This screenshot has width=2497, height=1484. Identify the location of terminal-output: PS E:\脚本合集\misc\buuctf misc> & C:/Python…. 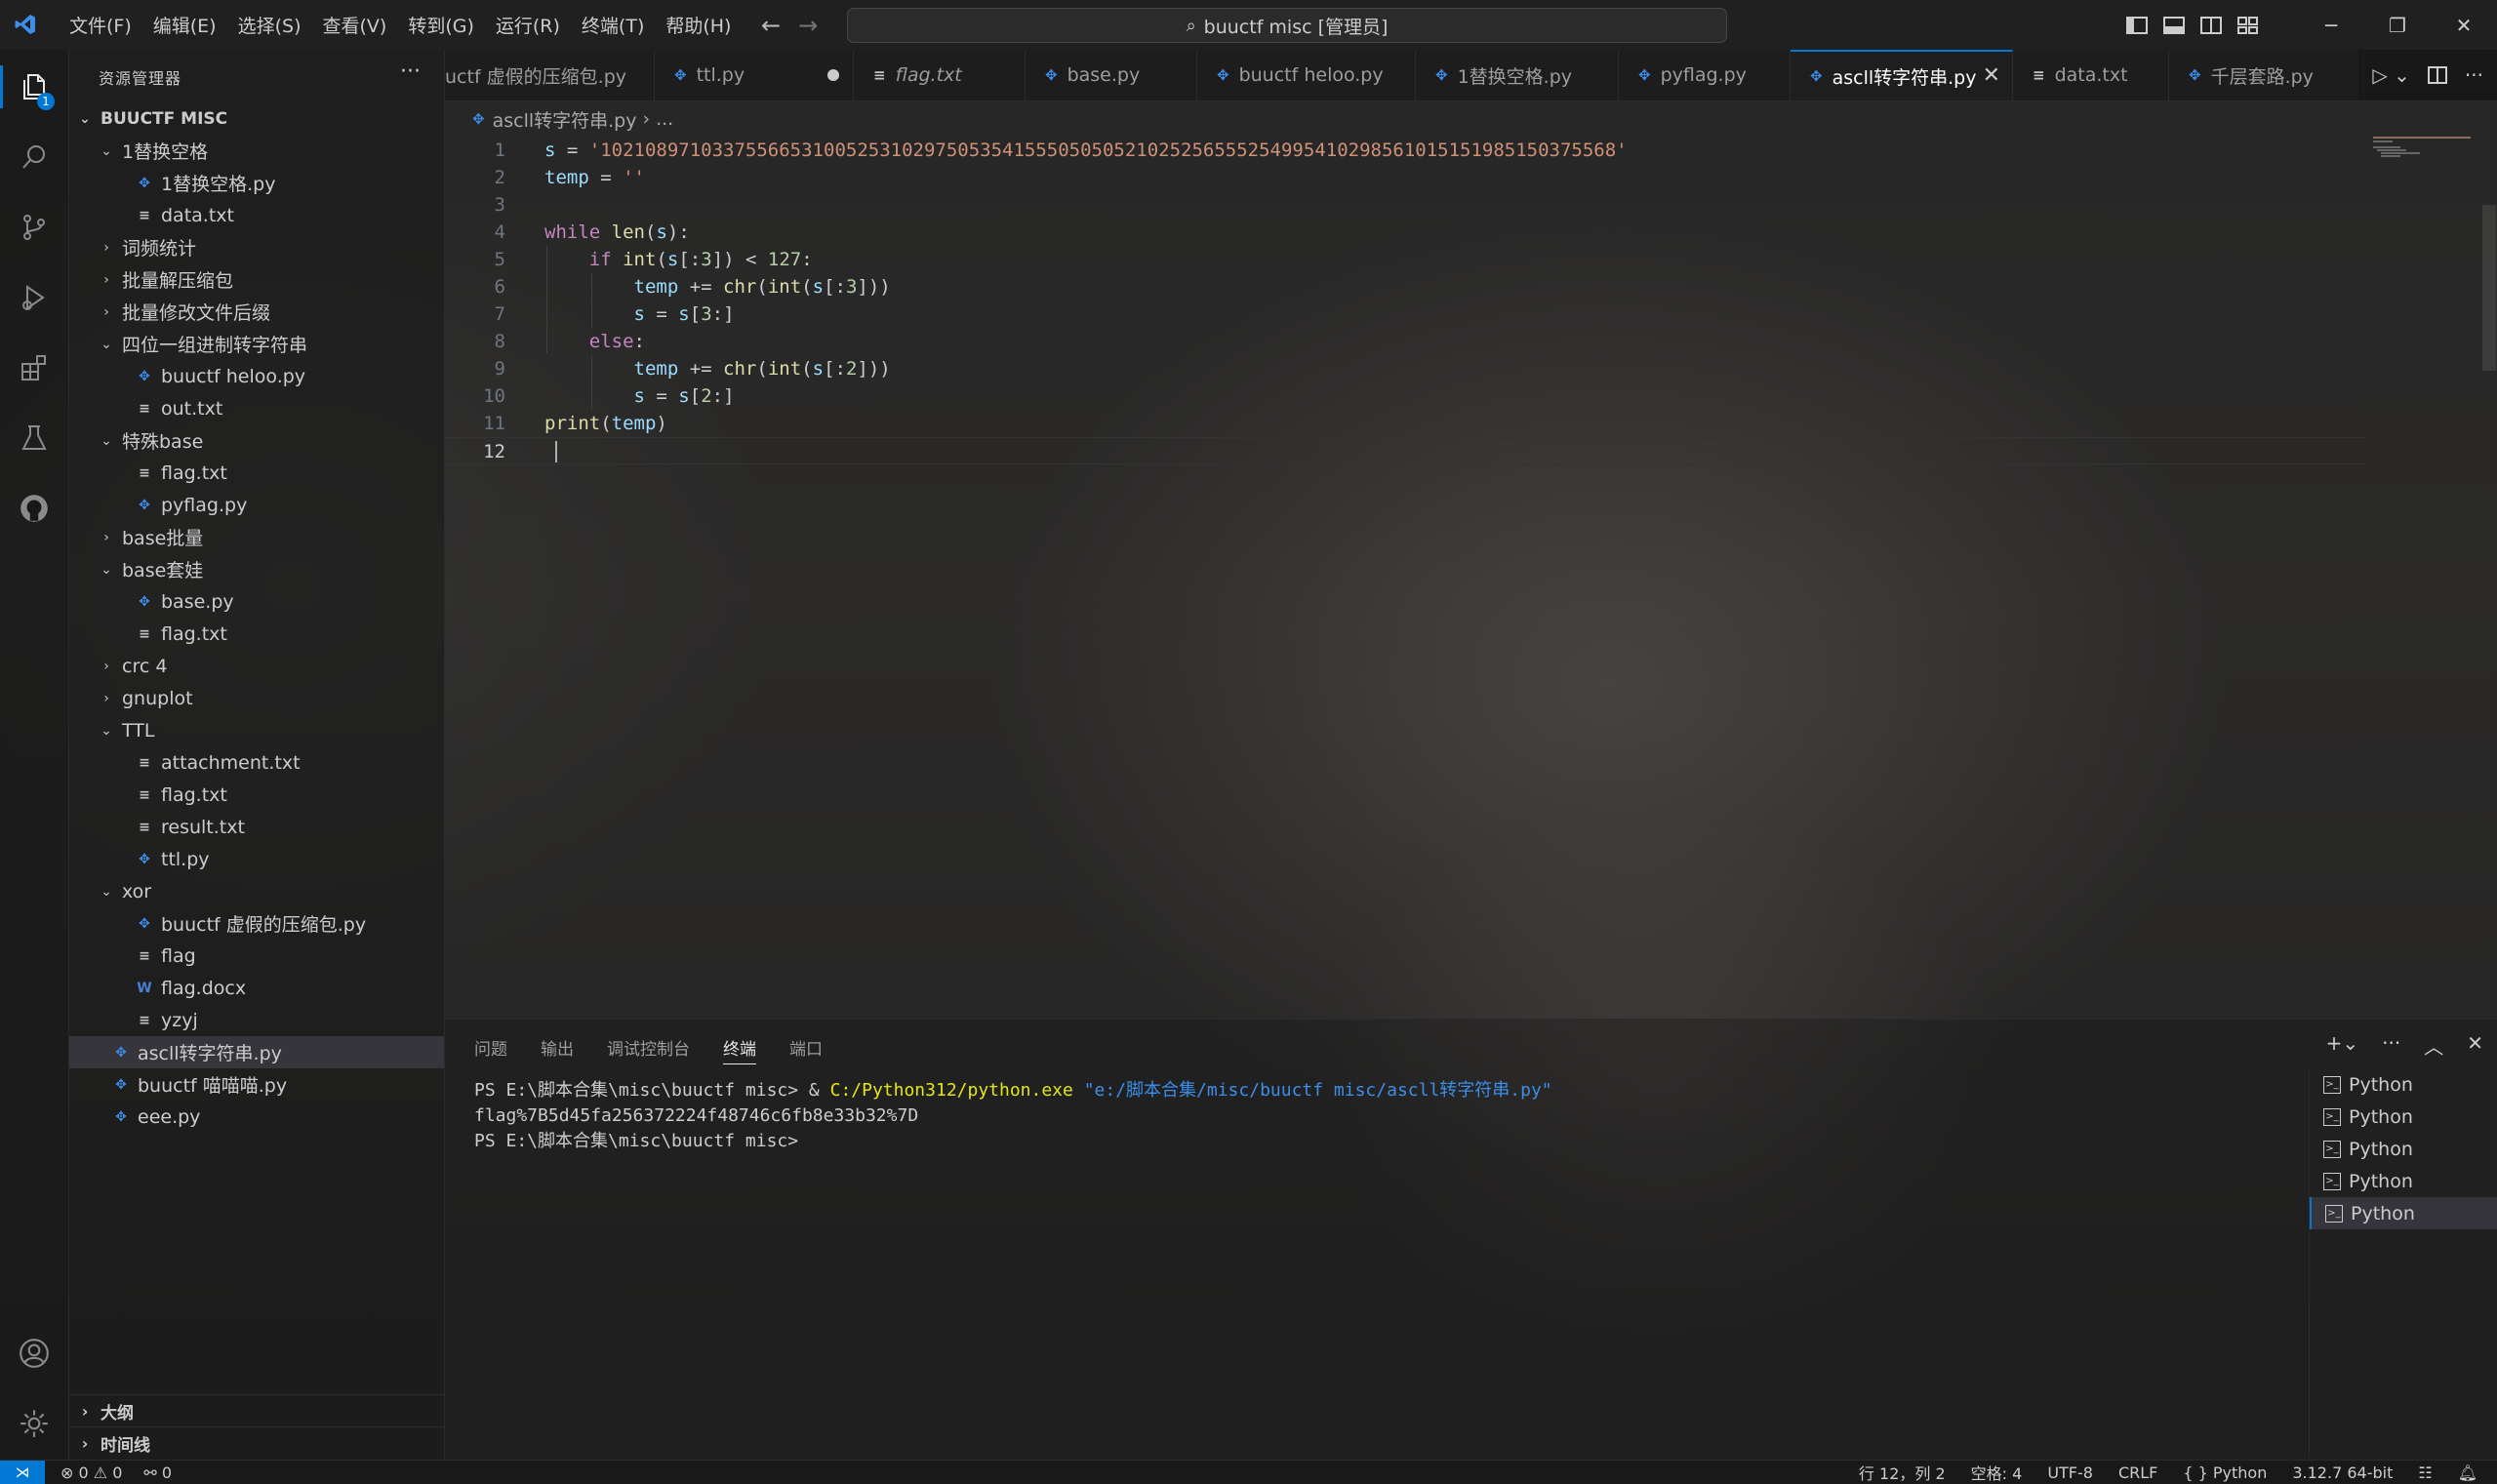
(1013, 1116).